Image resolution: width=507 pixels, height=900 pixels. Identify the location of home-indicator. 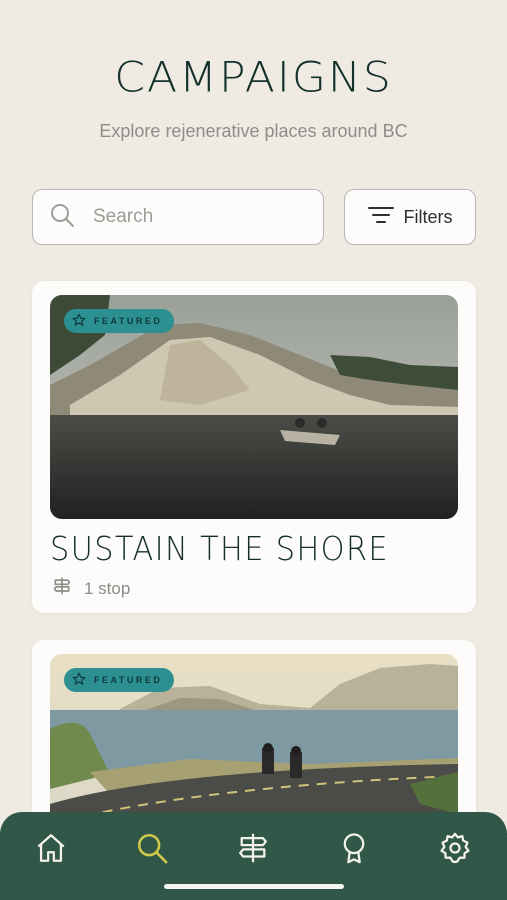
(254, 886).